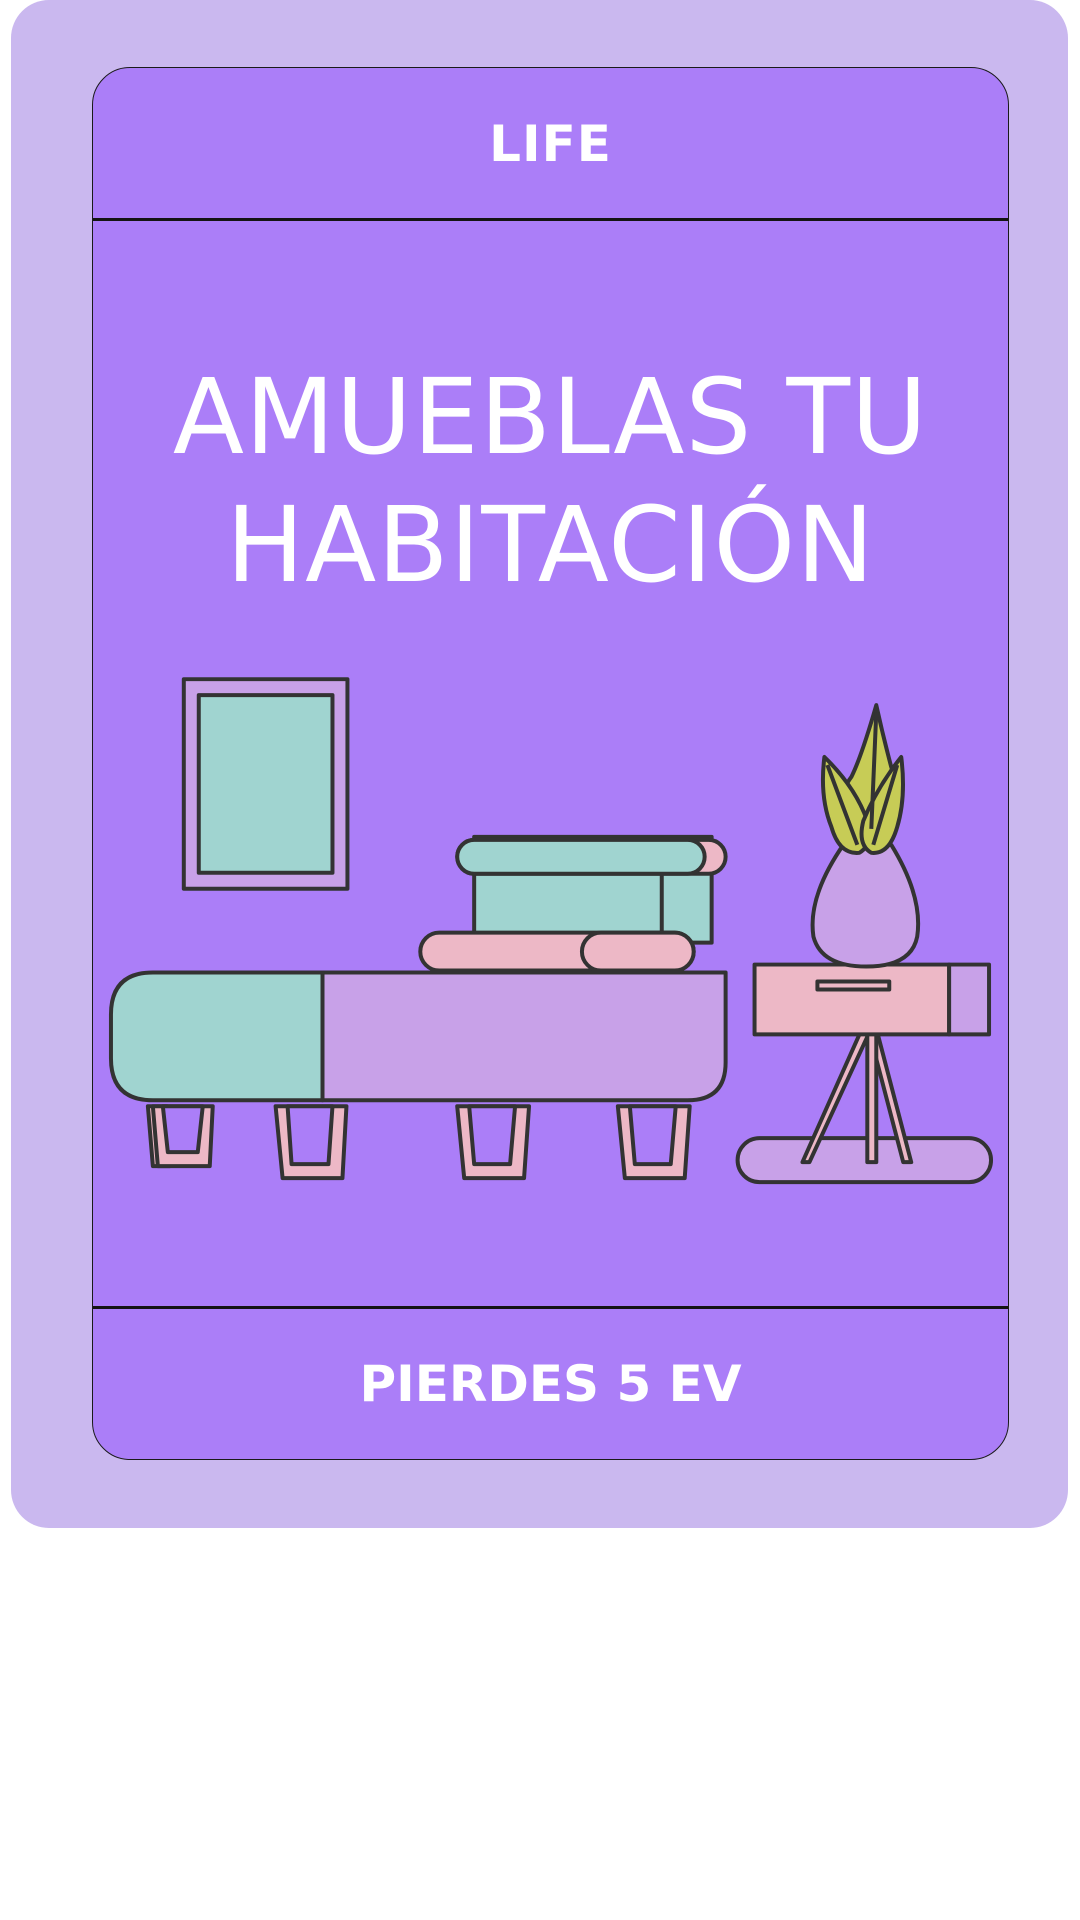 Image resolution: width=1080 pixels, height=1920 pixels. Describe the element at coordinates (265, 784) in the screenshot. I see `picture-frame-icon` at that location.